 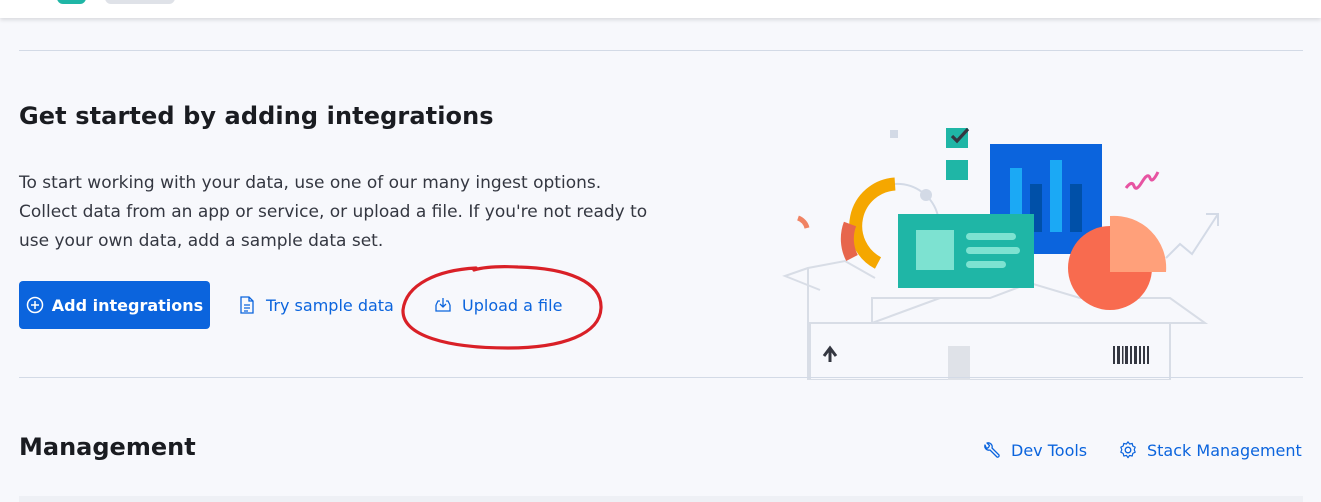 I want to click on stack-management-link: Stack Management, so click(x=1210, y=450).